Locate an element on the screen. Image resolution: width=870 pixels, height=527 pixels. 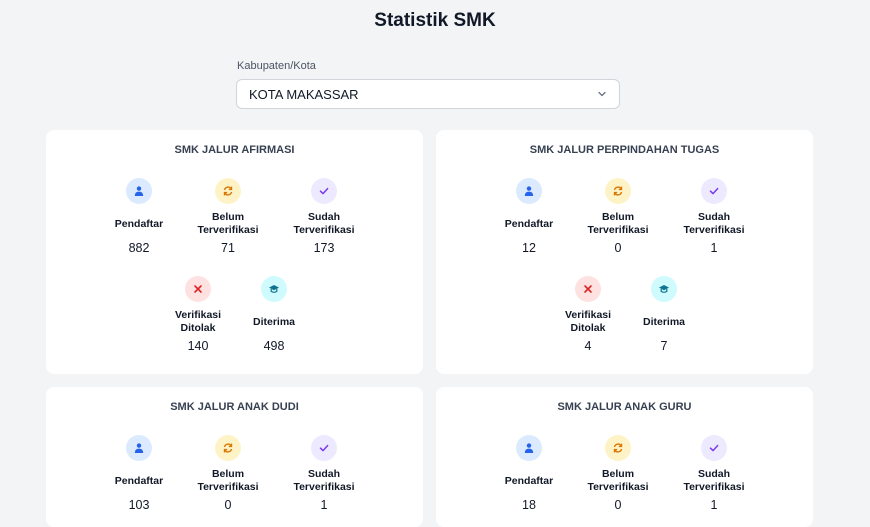
stat-pendaftar: Pendaftar 103 is located at coordinates (139, 473).